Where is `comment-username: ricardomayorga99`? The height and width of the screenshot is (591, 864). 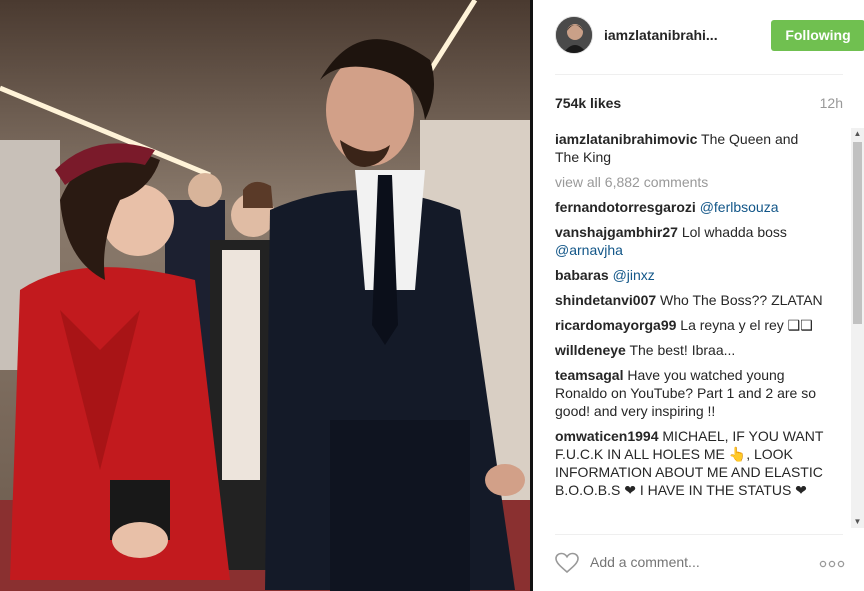
comment-username: ricardomayorga99 is located at coordinates (615, 325).